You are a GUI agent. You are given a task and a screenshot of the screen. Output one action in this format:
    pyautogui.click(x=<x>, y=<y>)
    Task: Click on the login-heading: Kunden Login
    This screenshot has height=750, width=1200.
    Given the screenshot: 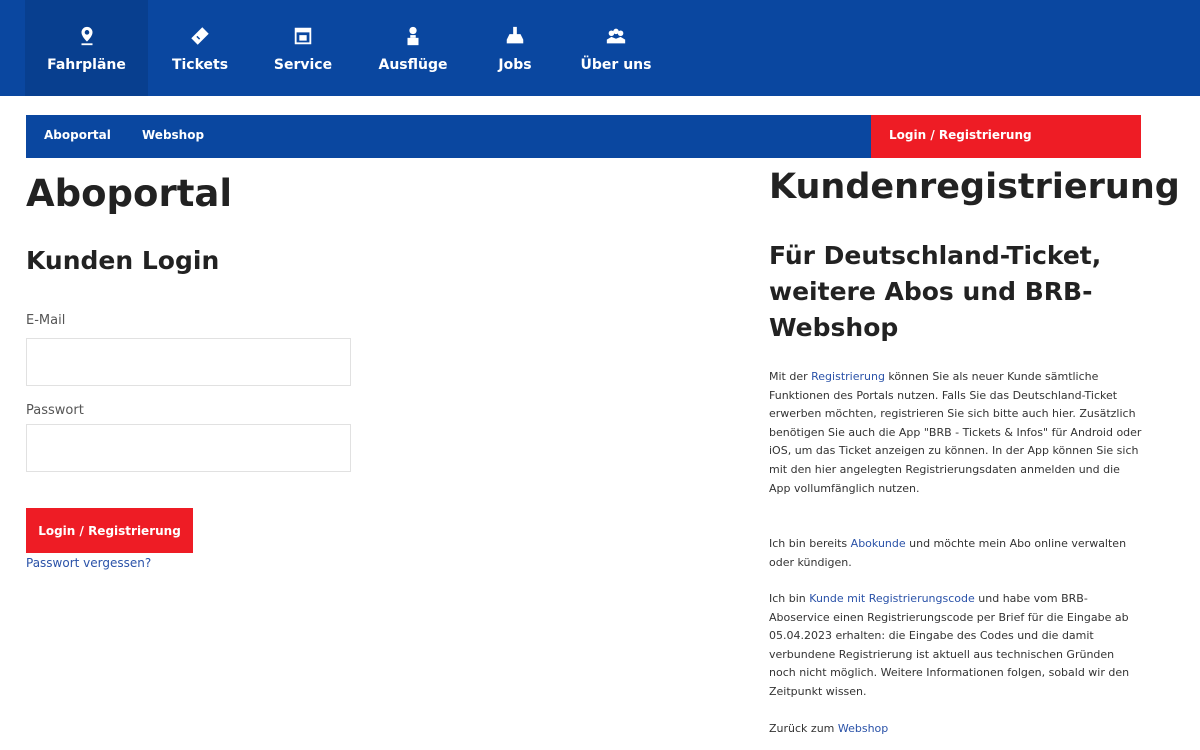 What is the action you would take?
    pyautogui.click(x=123, y=260)
    